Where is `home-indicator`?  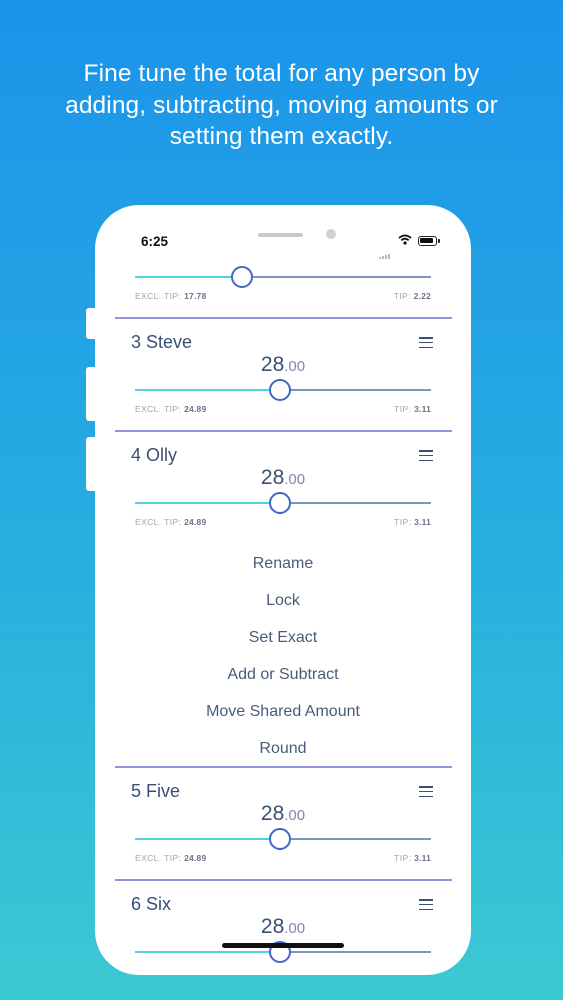 home-indicator is located at coordinates (283, 945).